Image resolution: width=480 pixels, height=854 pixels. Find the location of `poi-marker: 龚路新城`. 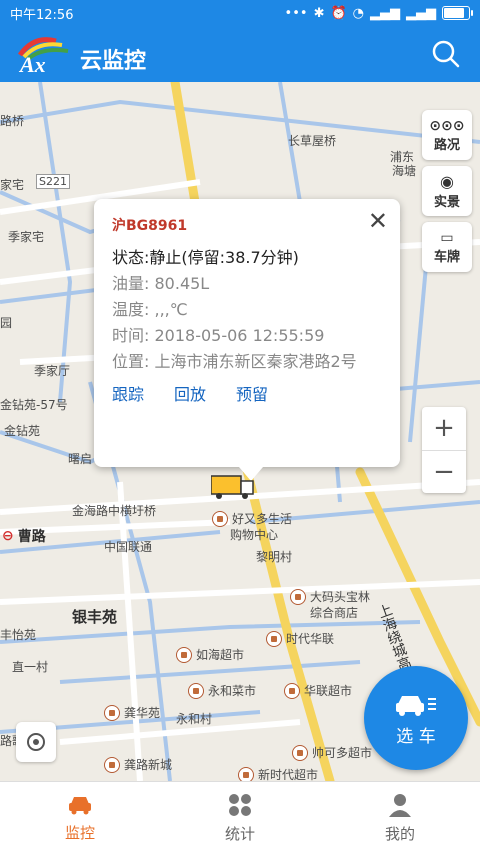

poi-marker: 龚路新城 is located at coordinates (138, 764).